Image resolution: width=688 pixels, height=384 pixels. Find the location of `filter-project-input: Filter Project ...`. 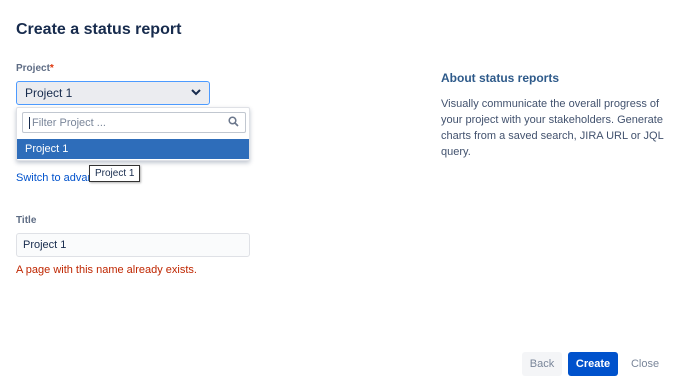

filter-project-input: Filter Project ... is located at coordinates (134, 122).